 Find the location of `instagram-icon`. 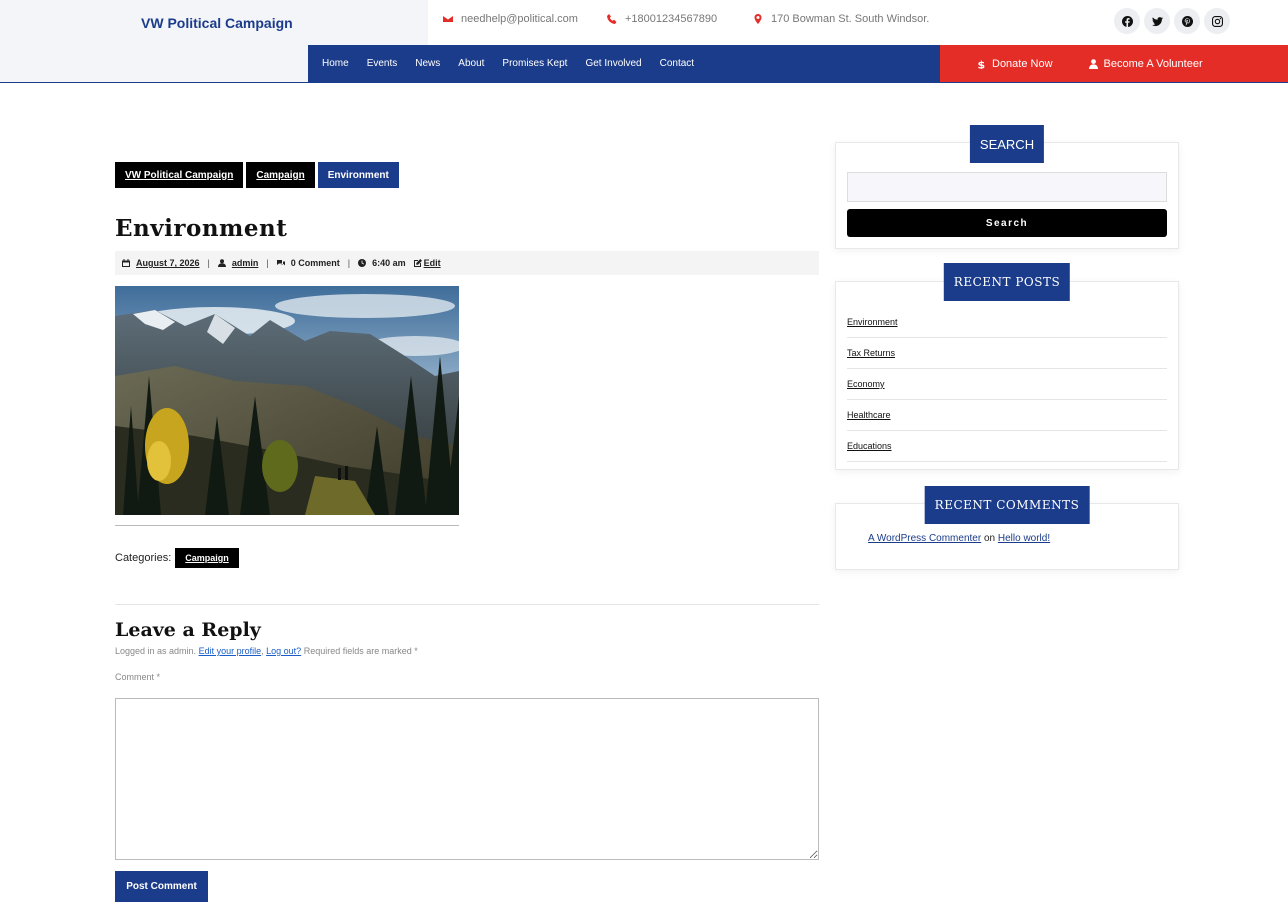

instagram-icon is located at coordinates (1217, 21).